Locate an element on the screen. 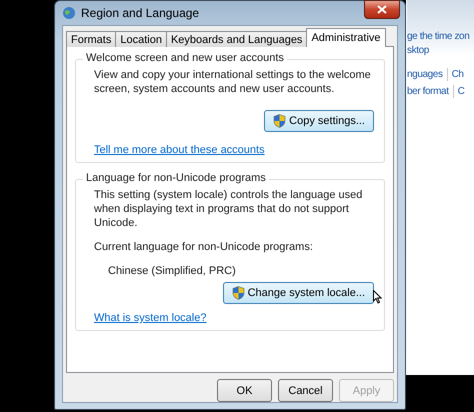  task-link: Ch is located at coordinates (458, 74).